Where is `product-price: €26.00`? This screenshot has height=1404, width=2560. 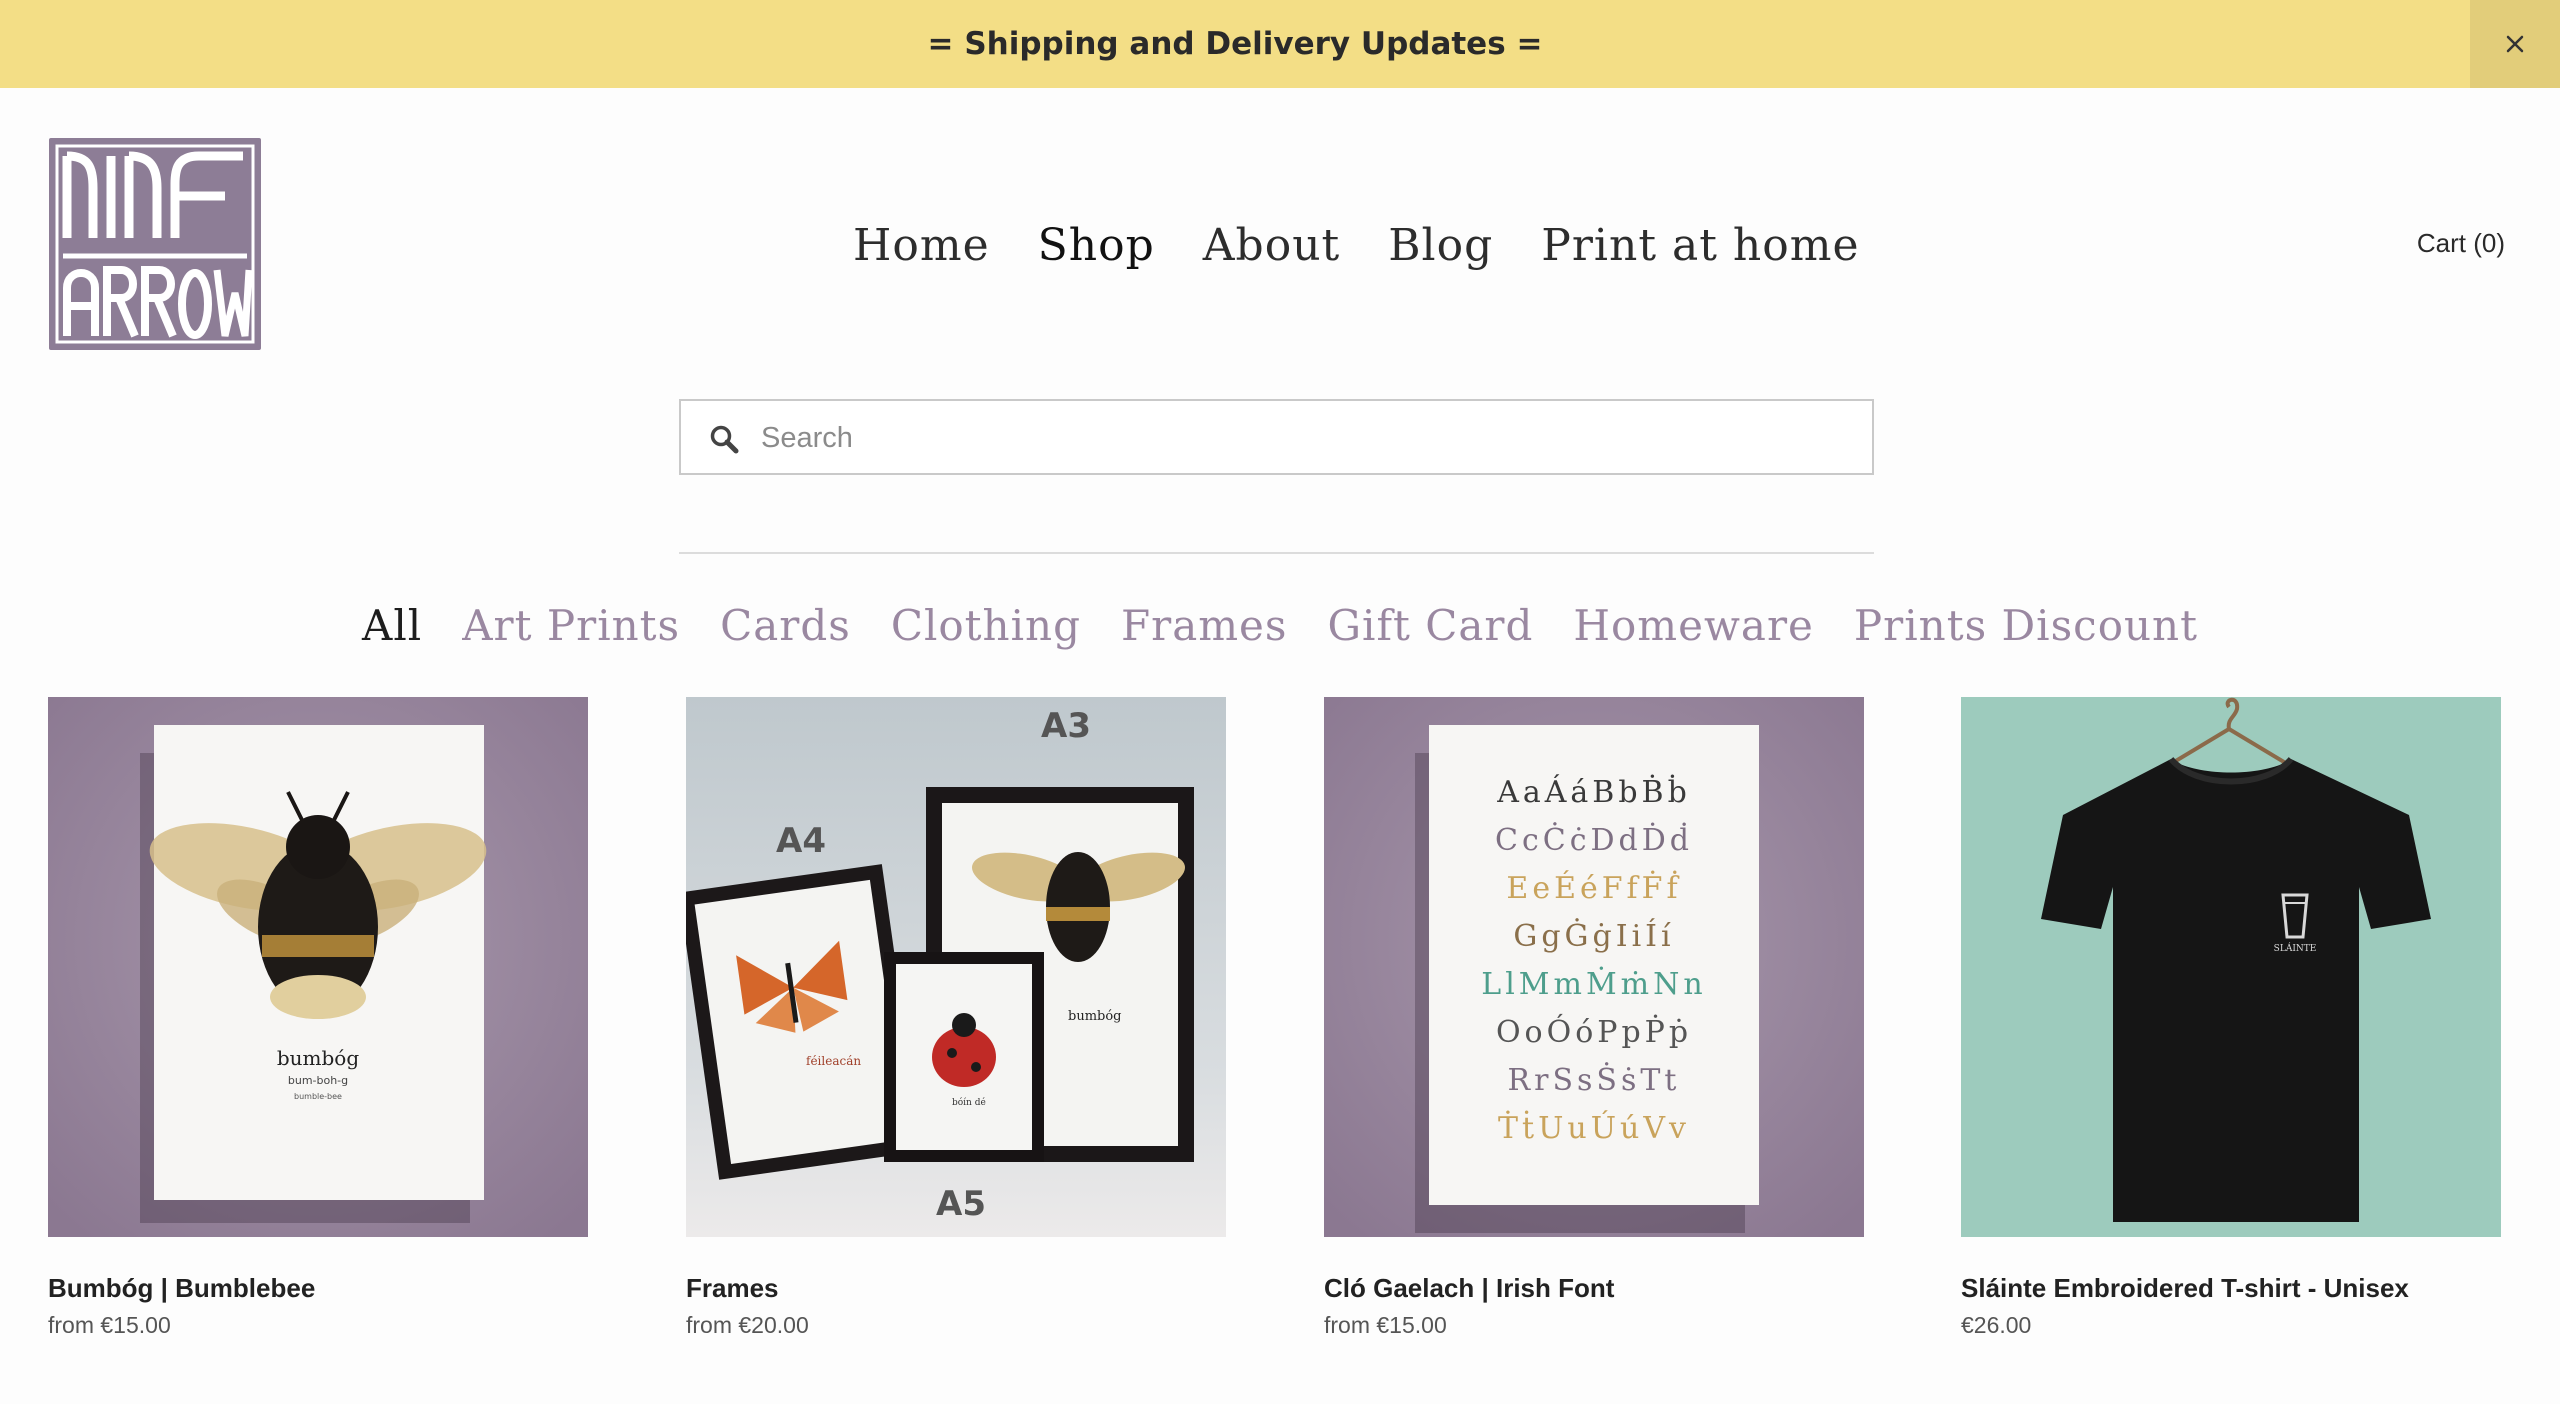 product-price: €26.00 is located at coordinates (1996, 1325).